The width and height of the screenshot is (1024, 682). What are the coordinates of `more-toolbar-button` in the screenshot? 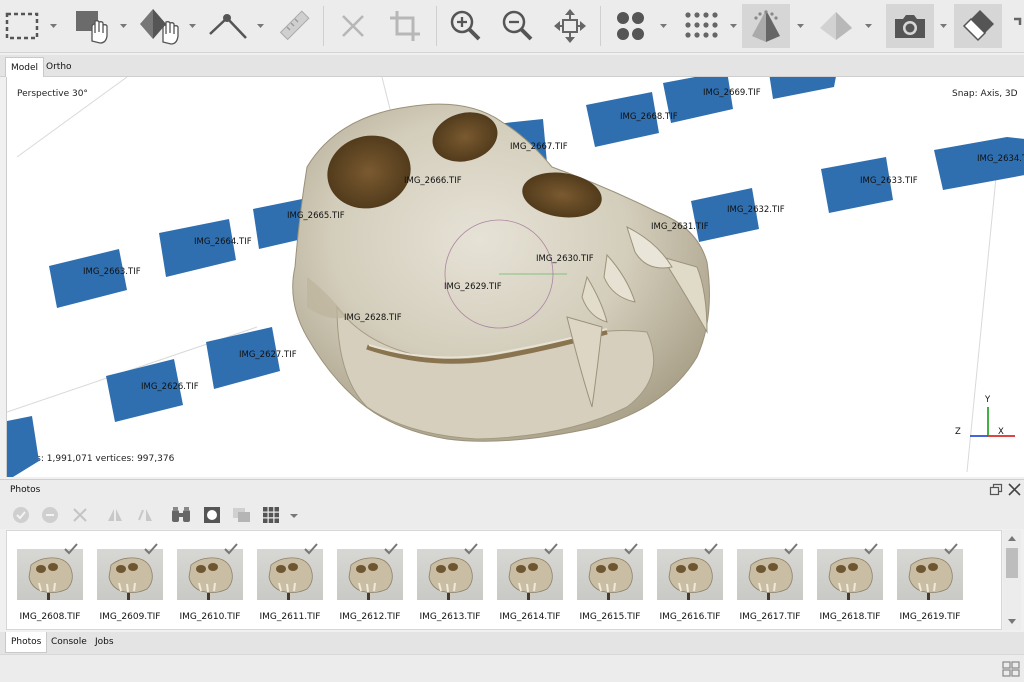 It's located at (1015, 26).